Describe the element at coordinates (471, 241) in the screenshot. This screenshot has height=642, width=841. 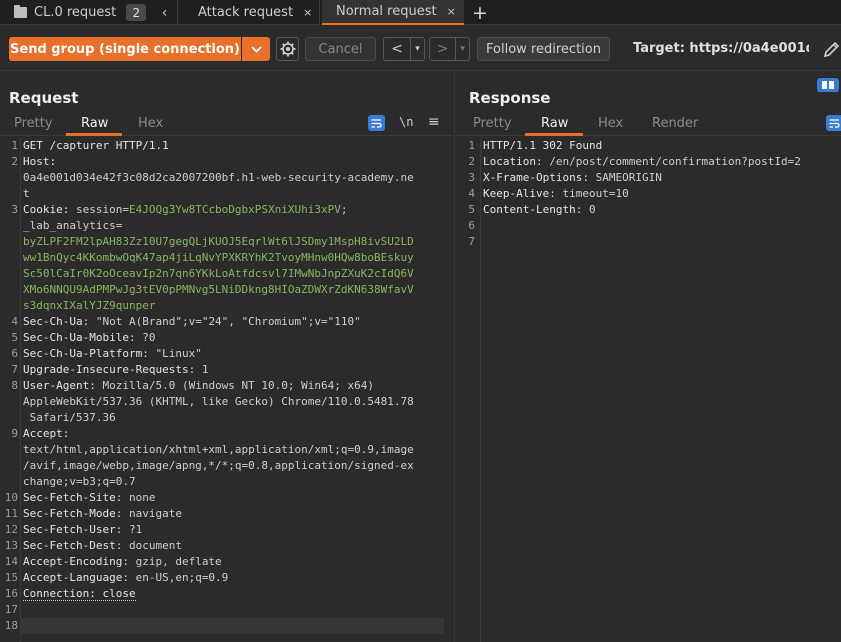
I see `line-number: 7` at that location.